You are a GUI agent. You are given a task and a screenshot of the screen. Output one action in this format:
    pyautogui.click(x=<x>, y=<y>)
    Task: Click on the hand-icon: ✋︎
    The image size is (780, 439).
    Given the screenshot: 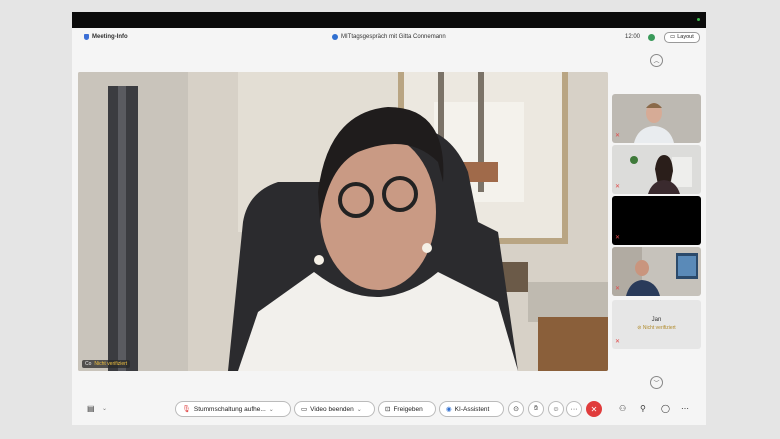 What is the action you would take?
    pyautogui.click(x=536, y=408)
    